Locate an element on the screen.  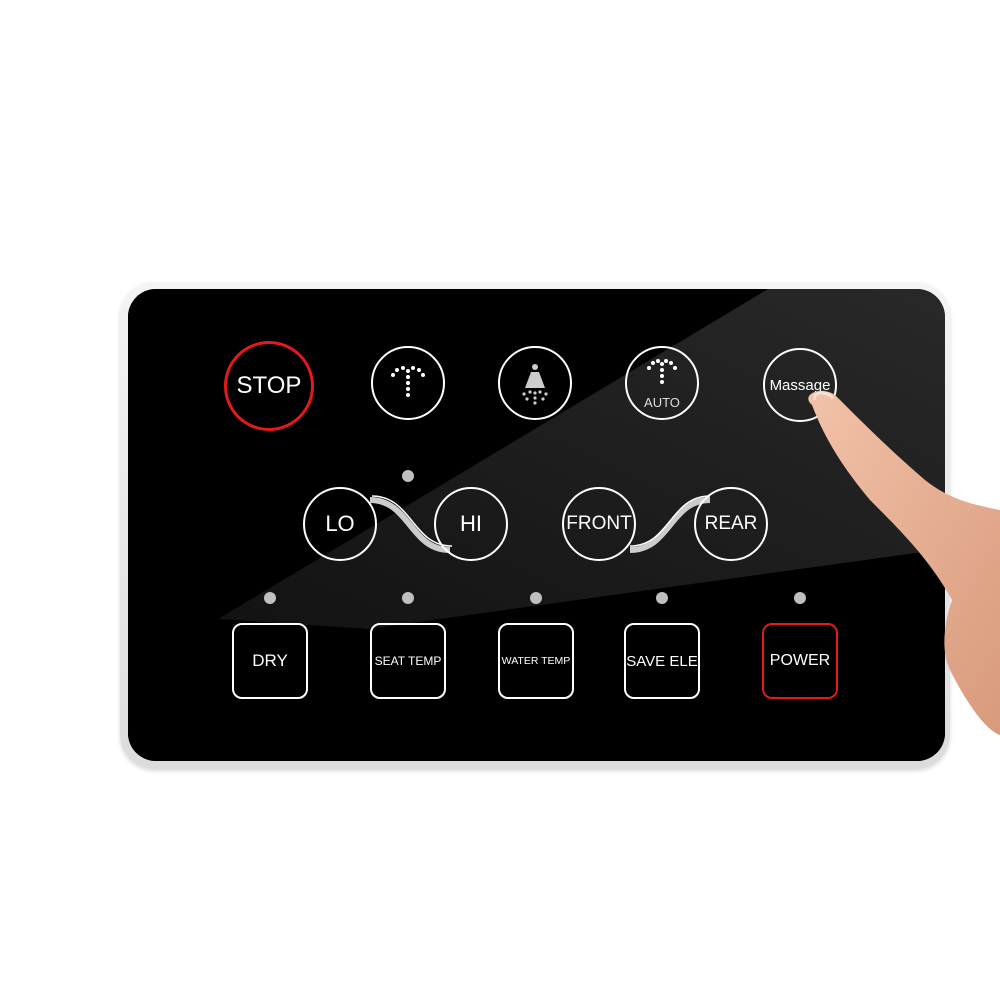
rear-wash-button is located at coordinates (408, 383).